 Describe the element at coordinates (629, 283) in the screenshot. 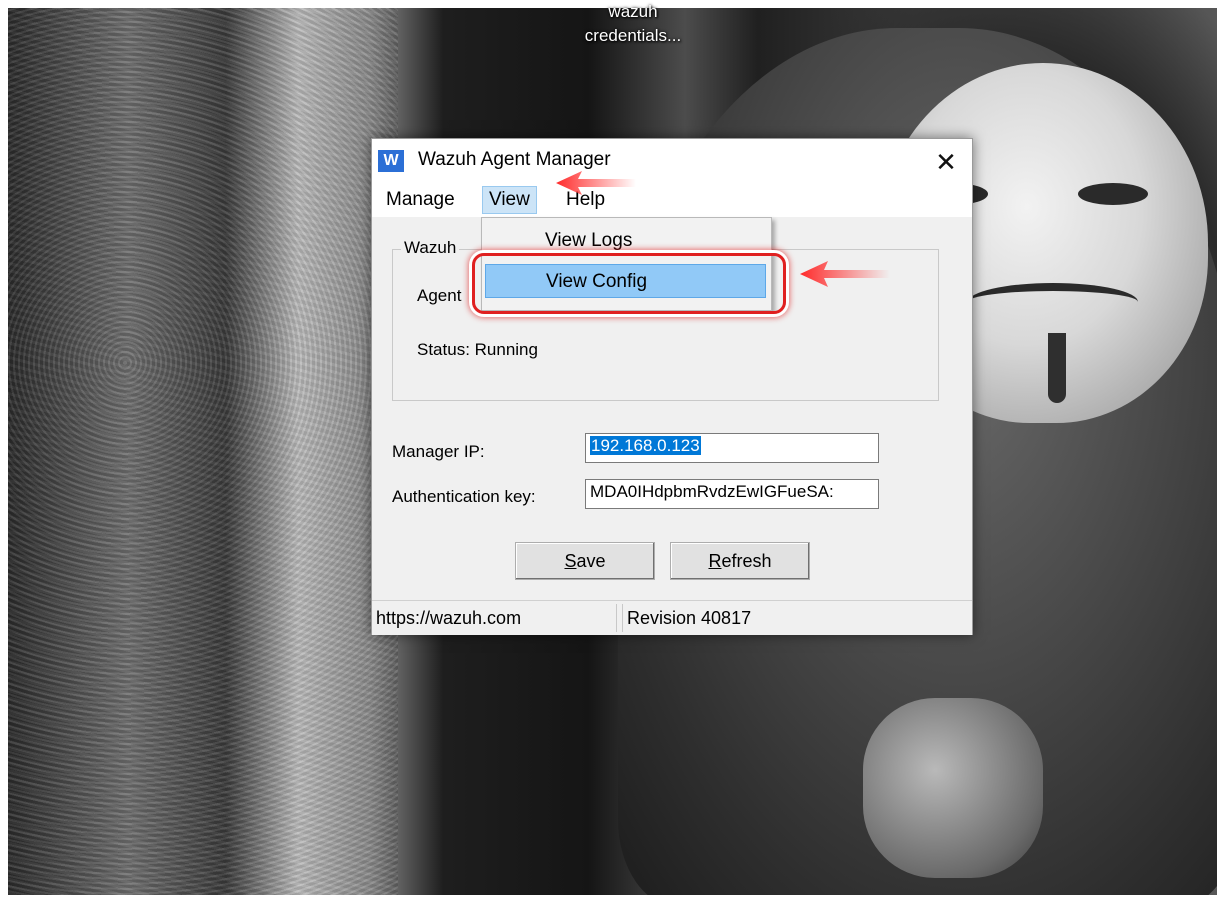

I see `annotation-highlight-ring` at that location.